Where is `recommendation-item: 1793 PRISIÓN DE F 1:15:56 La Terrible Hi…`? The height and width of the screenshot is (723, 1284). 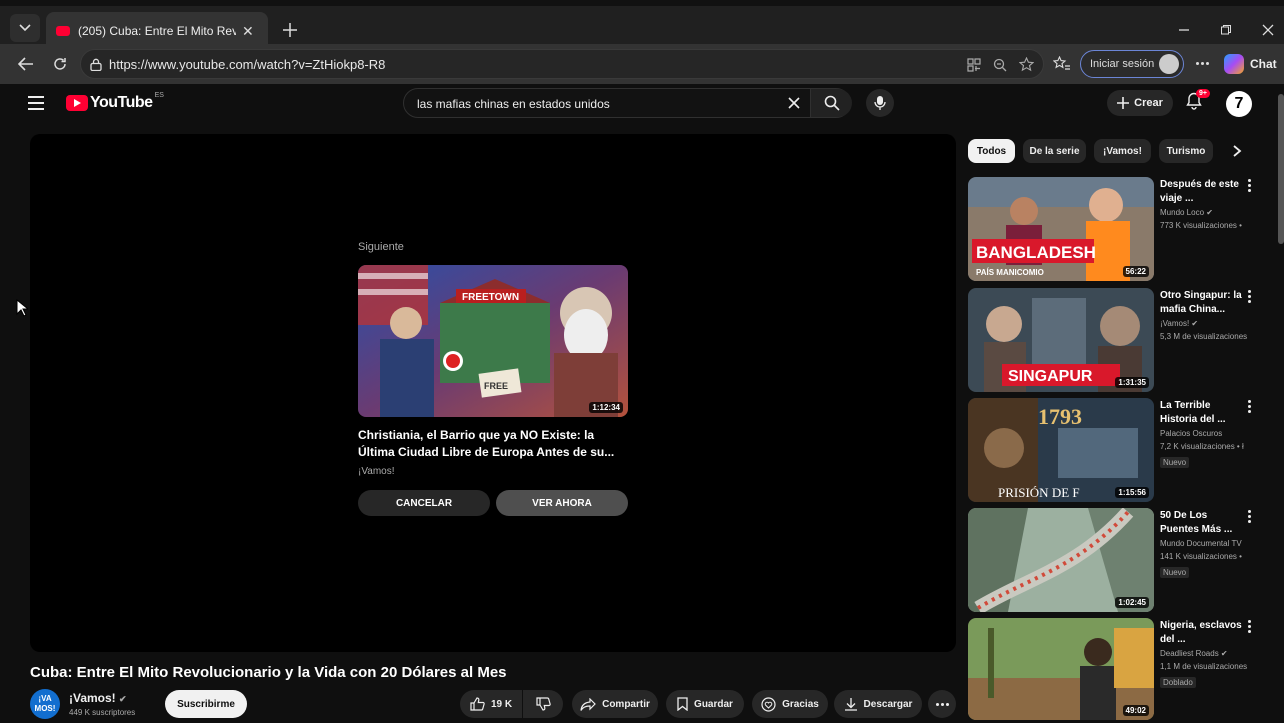 recommendation-item: 1793 PRISIÓN DE F 1:15:56 La Terrible Hi… is located at coordinates (1118, 450).